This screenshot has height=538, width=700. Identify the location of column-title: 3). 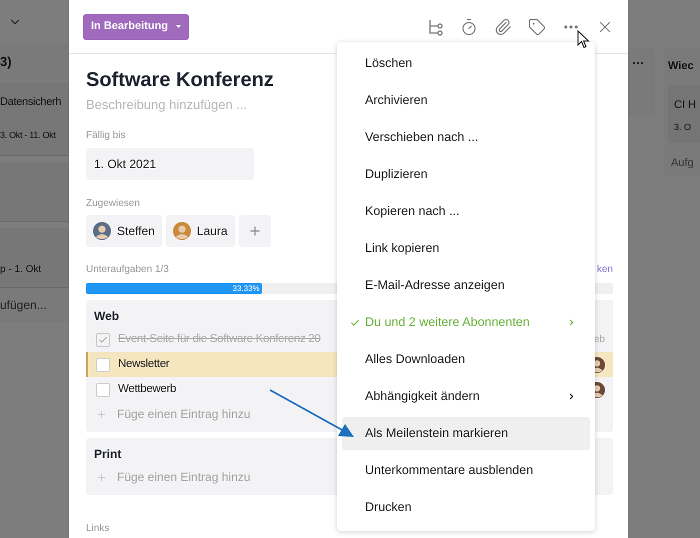
(6, 62).